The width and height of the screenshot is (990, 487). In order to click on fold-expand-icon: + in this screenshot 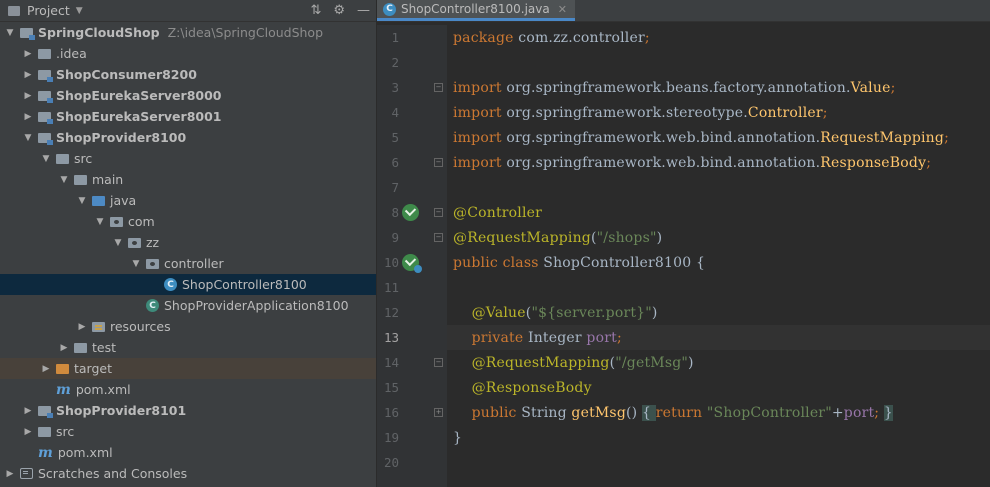, I will do `click(438, 412)`.